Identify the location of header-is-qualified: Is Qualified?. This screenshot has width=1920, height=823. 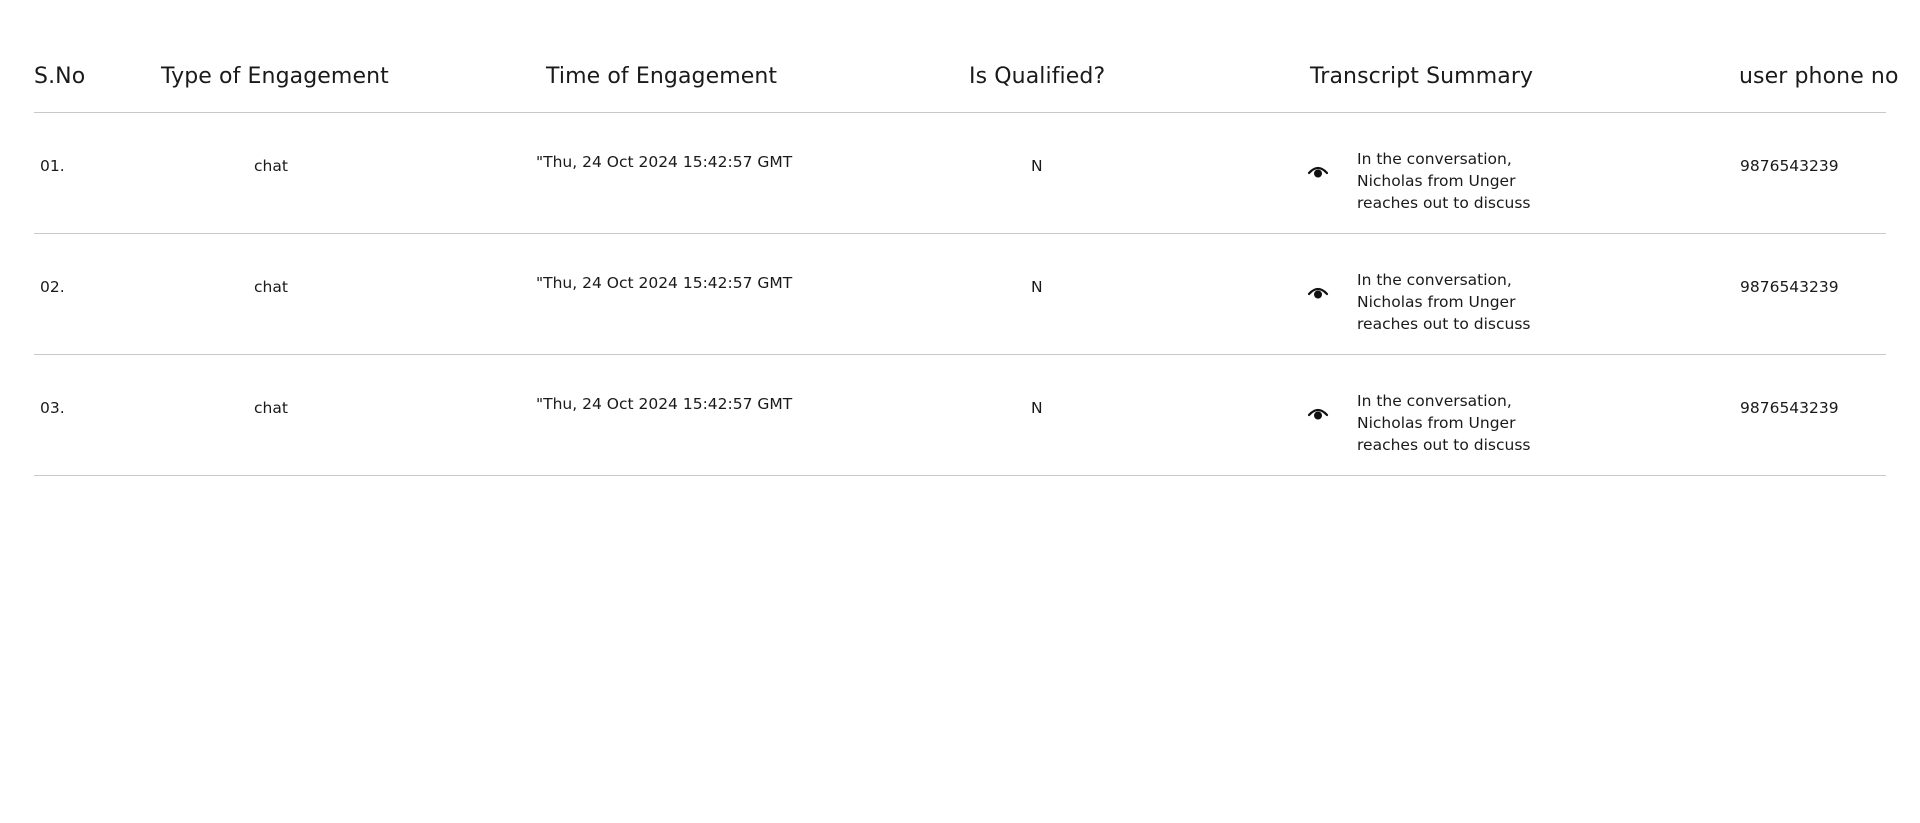
(1037, 76).